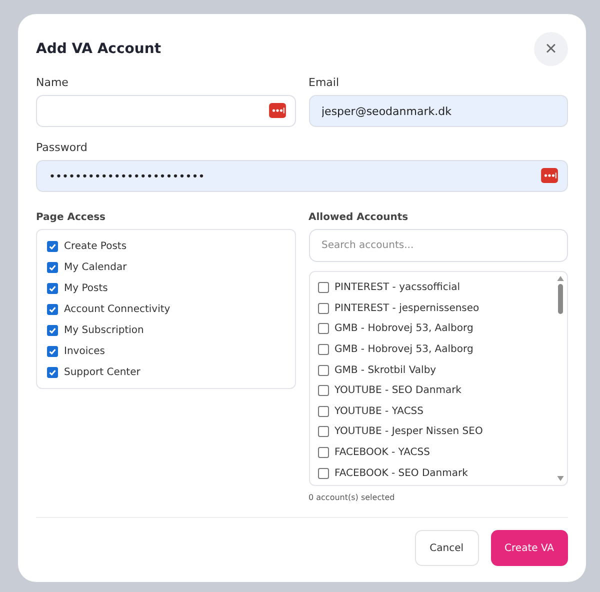 The width and height of the screenshot is (600, 592). What do you see at coordinates (324, 82) in the screenshot?
I see `field-label: Email` at bounding box center [324, 82].